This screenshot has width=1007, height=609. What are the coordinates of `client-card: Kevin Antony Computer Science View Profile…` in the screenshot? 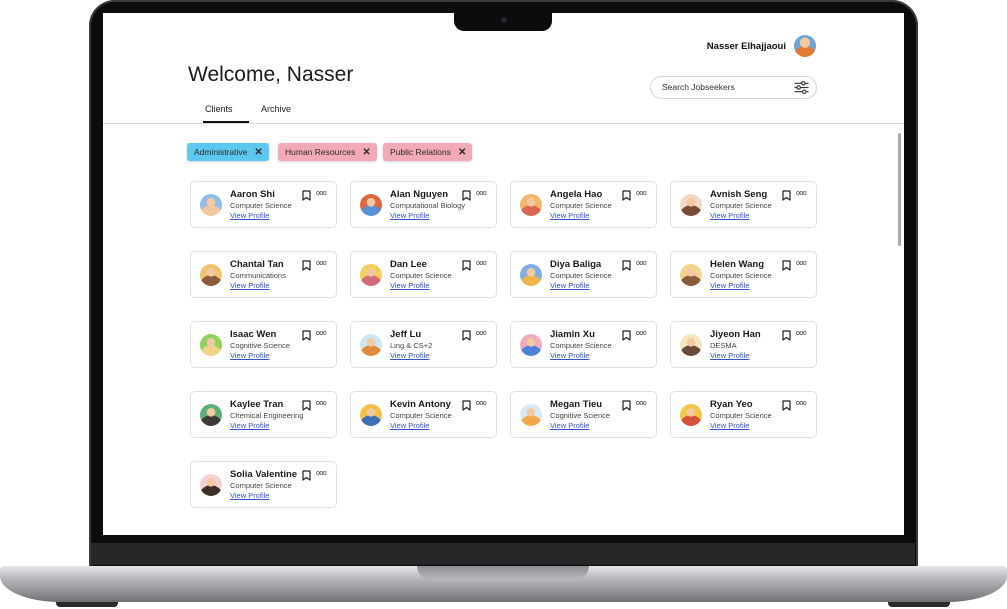 It's located at (423, 414).